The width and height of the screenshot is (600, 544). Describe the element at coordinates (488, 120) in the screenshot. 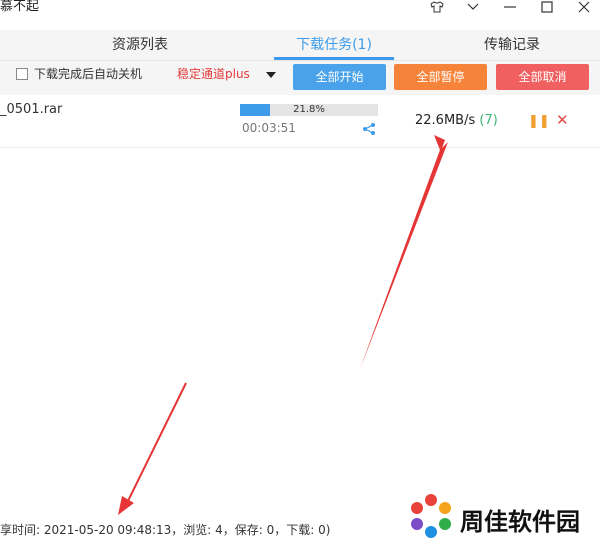

I see `connection-count: (7)` at that location.